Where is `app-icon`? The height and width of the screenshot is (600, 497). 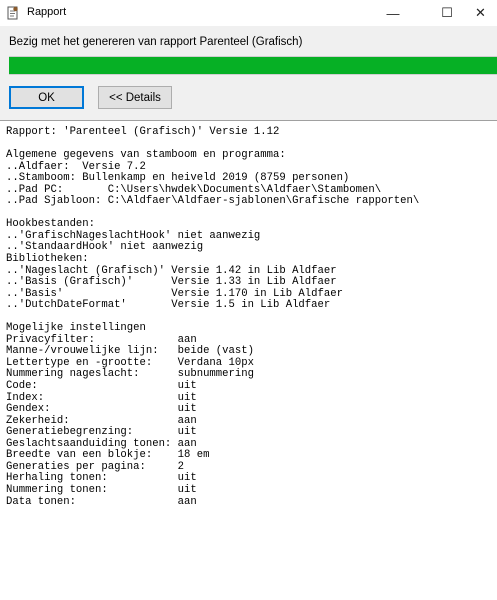 app-icon is located at coordinates (13, 13).